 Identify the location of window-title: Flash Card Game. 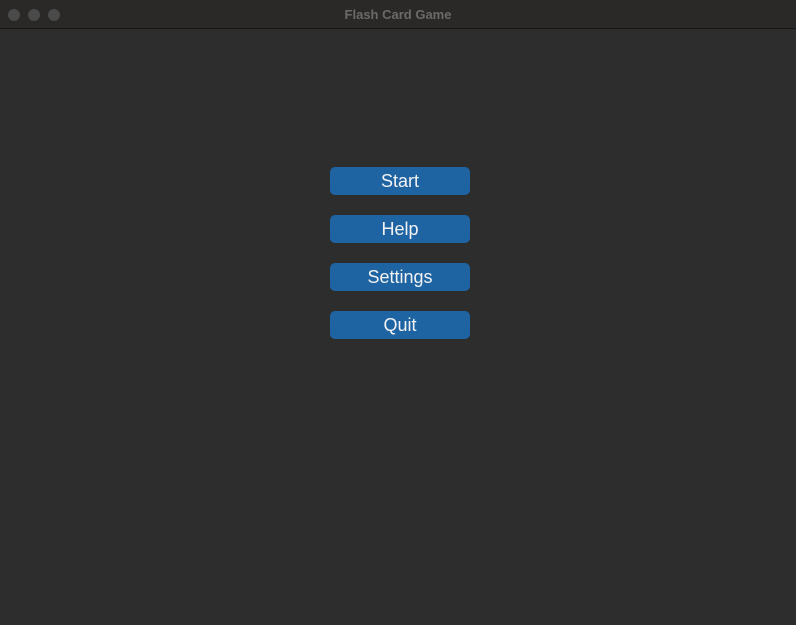
(398, 14).